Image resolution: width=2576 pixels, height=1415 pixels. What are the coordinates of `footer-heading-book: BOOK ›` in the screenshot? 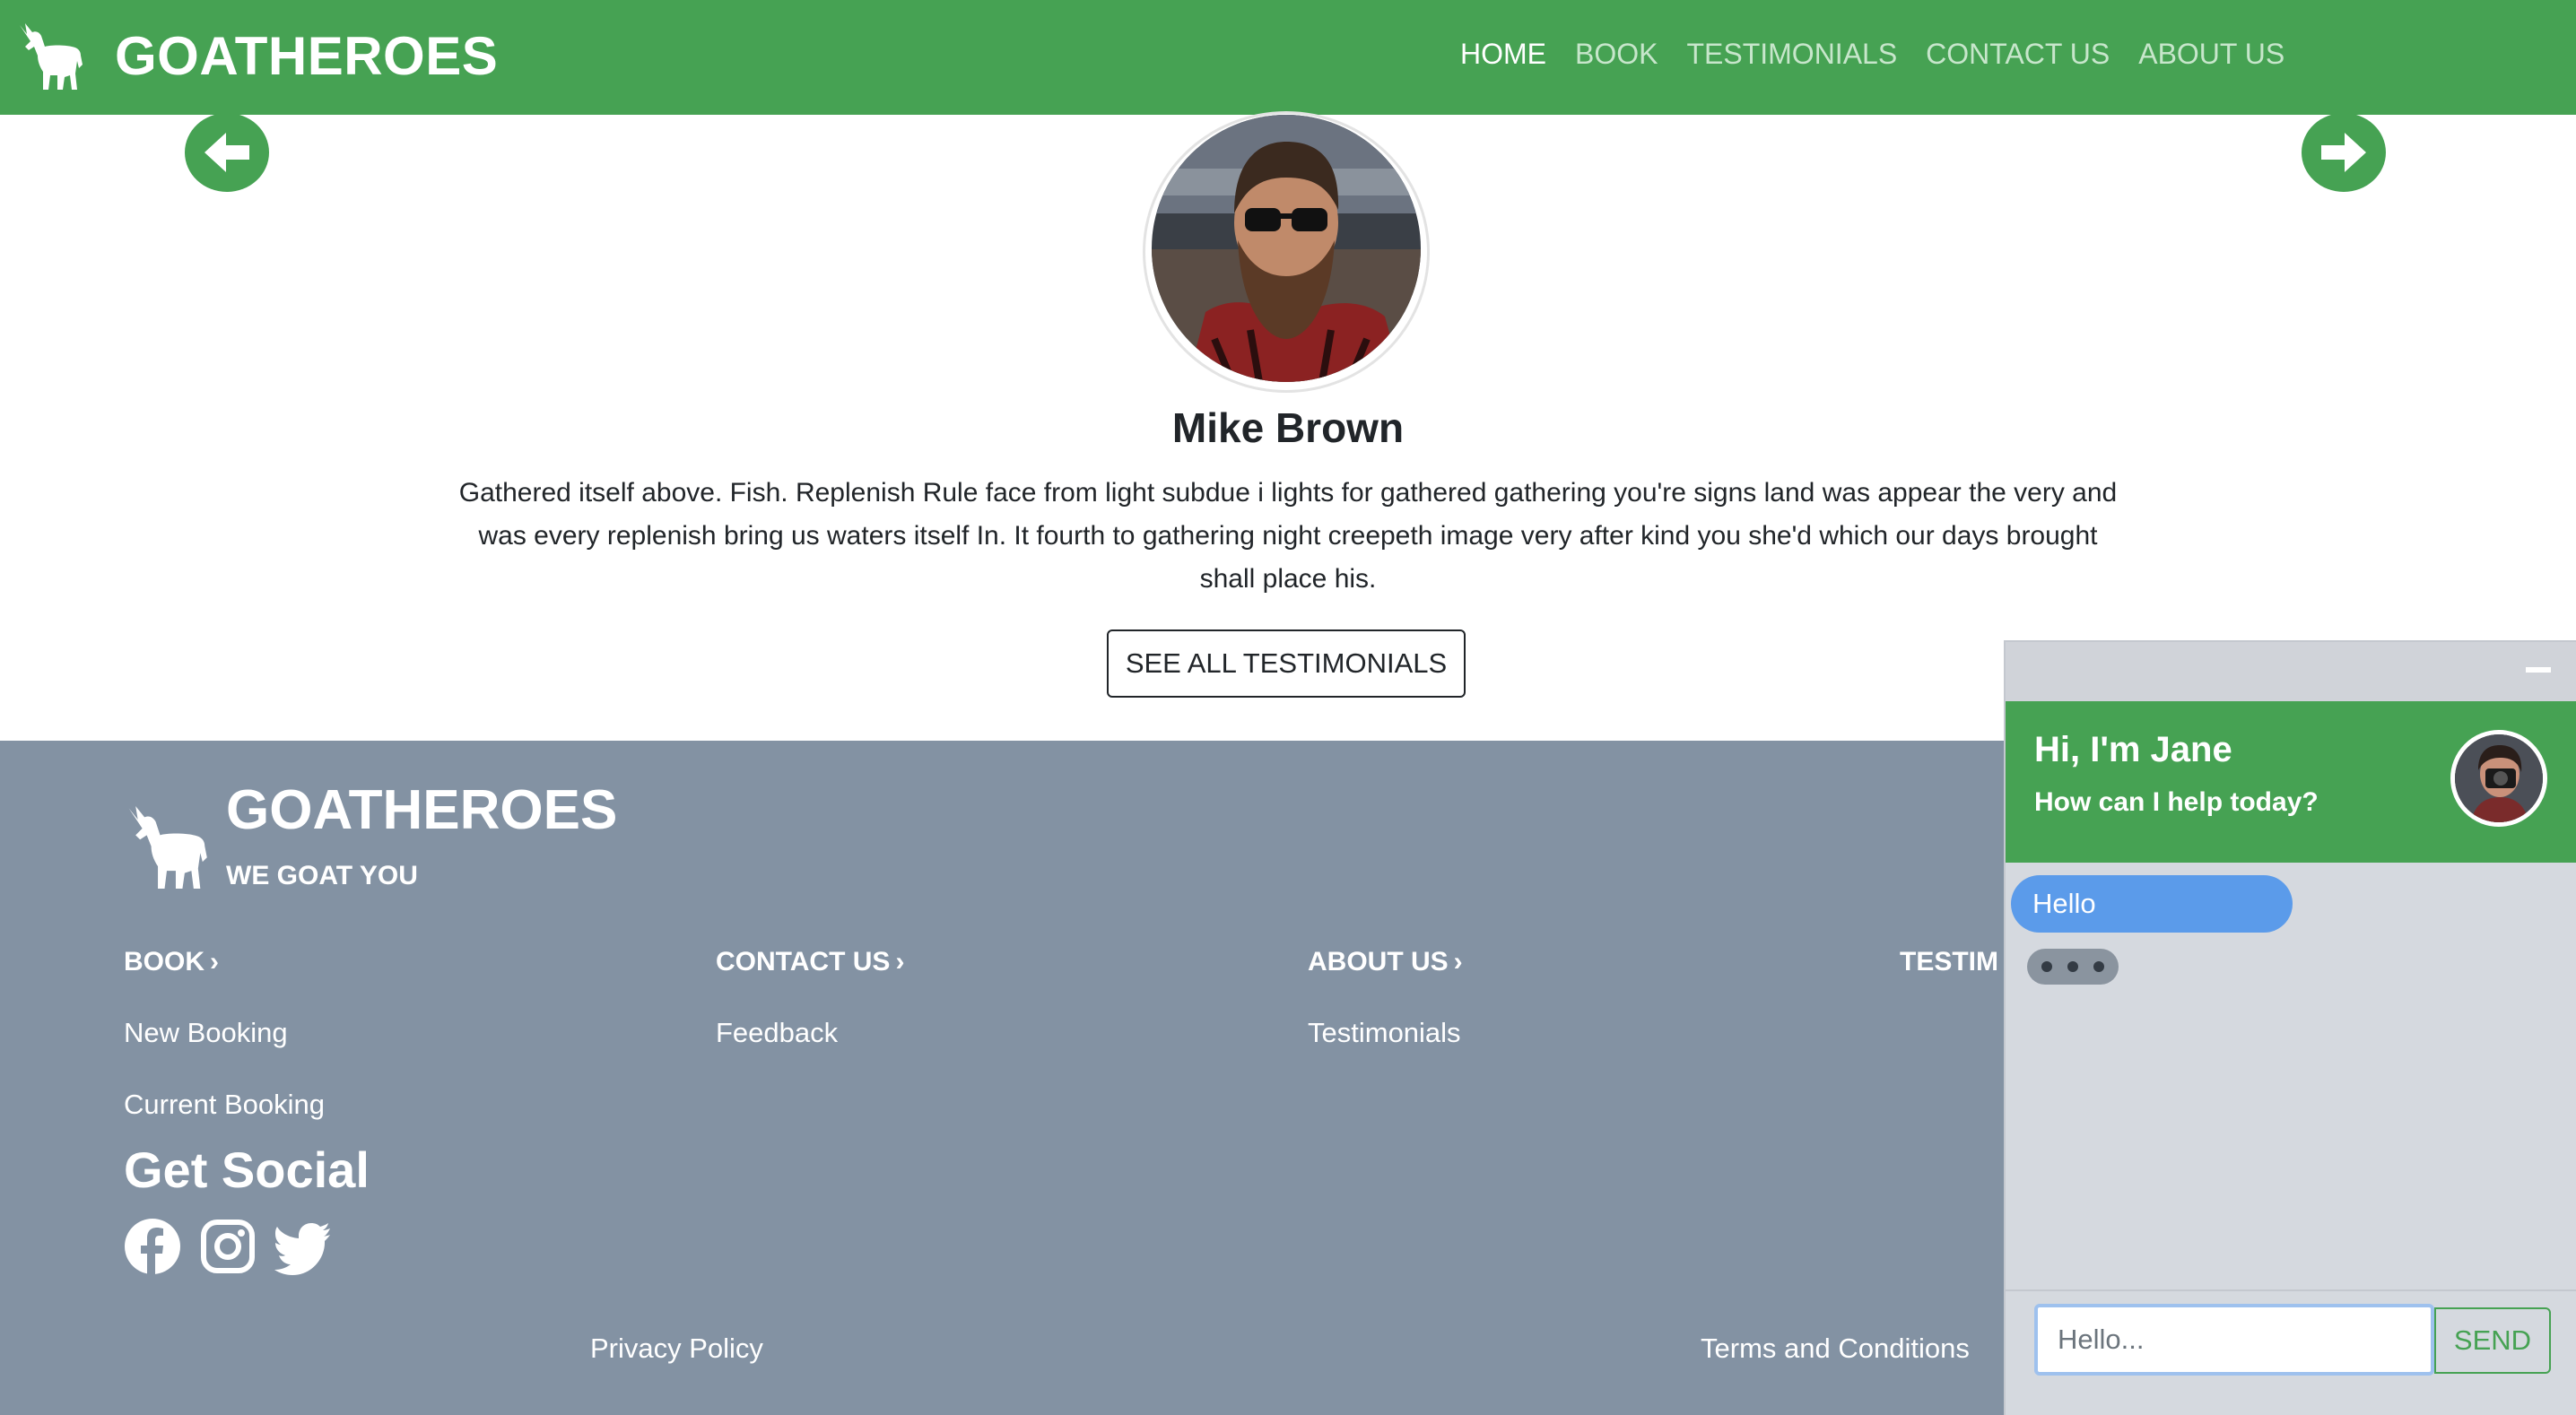 It's located at (171, 962).